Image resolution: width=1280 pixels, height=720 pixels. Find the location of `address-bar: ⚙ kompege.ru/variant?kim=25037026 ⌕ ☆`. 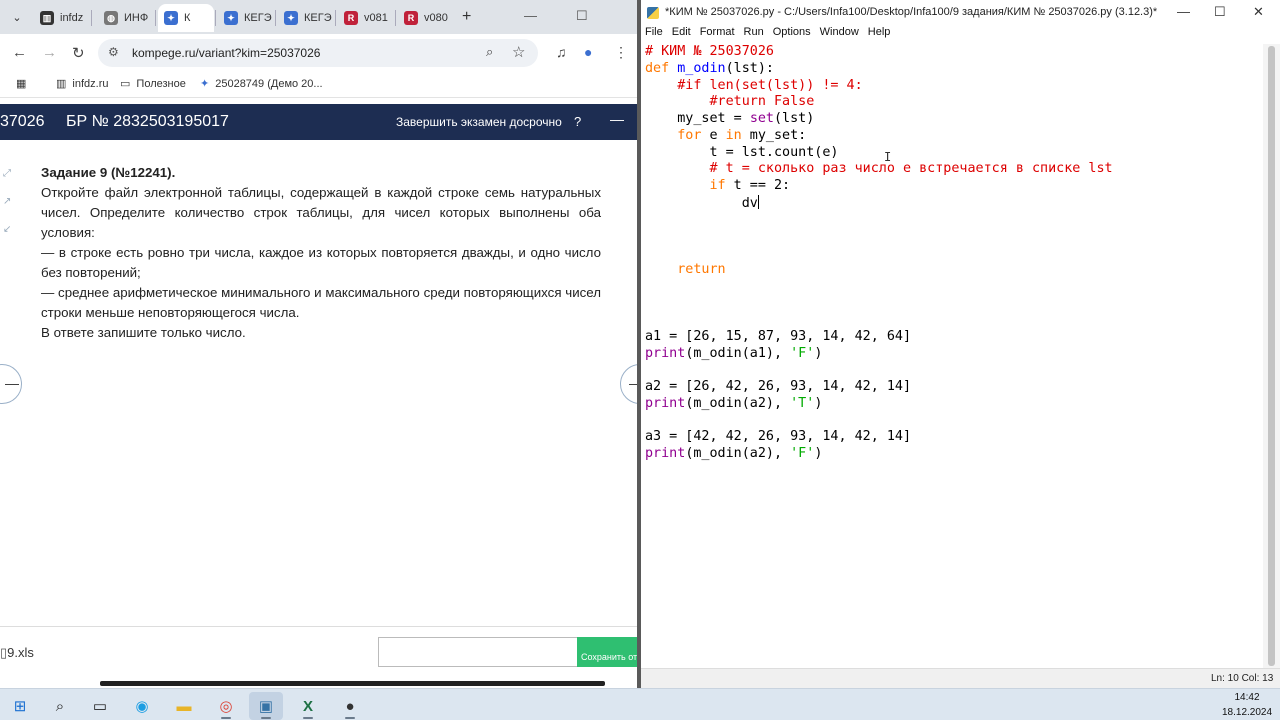

address-bar: ⚙ kompege.ru/variant?kim=25037026 ⌕ ☆ is located at coordinates (318, 53).